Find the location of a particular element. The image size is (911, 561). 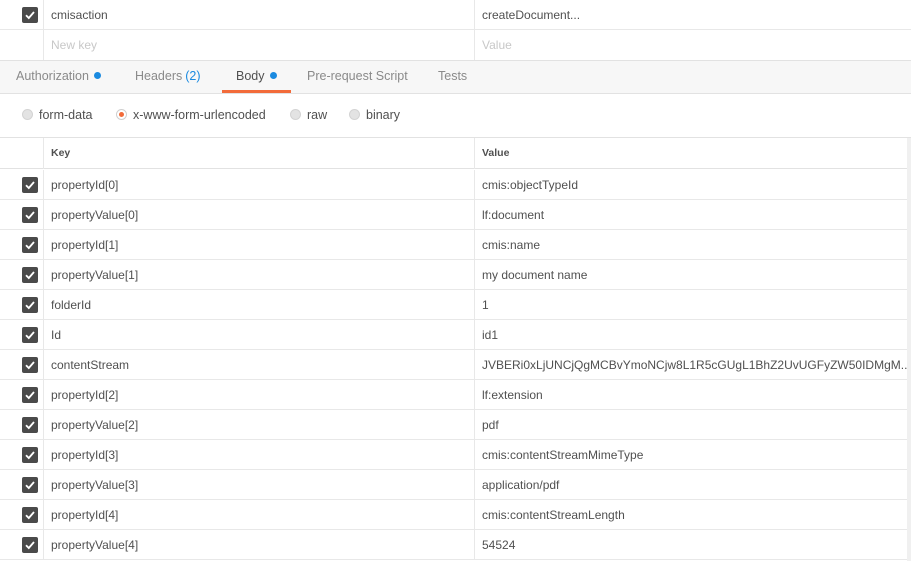

row-value: cmis:objectTypeId is located at coordinates (691, 185).